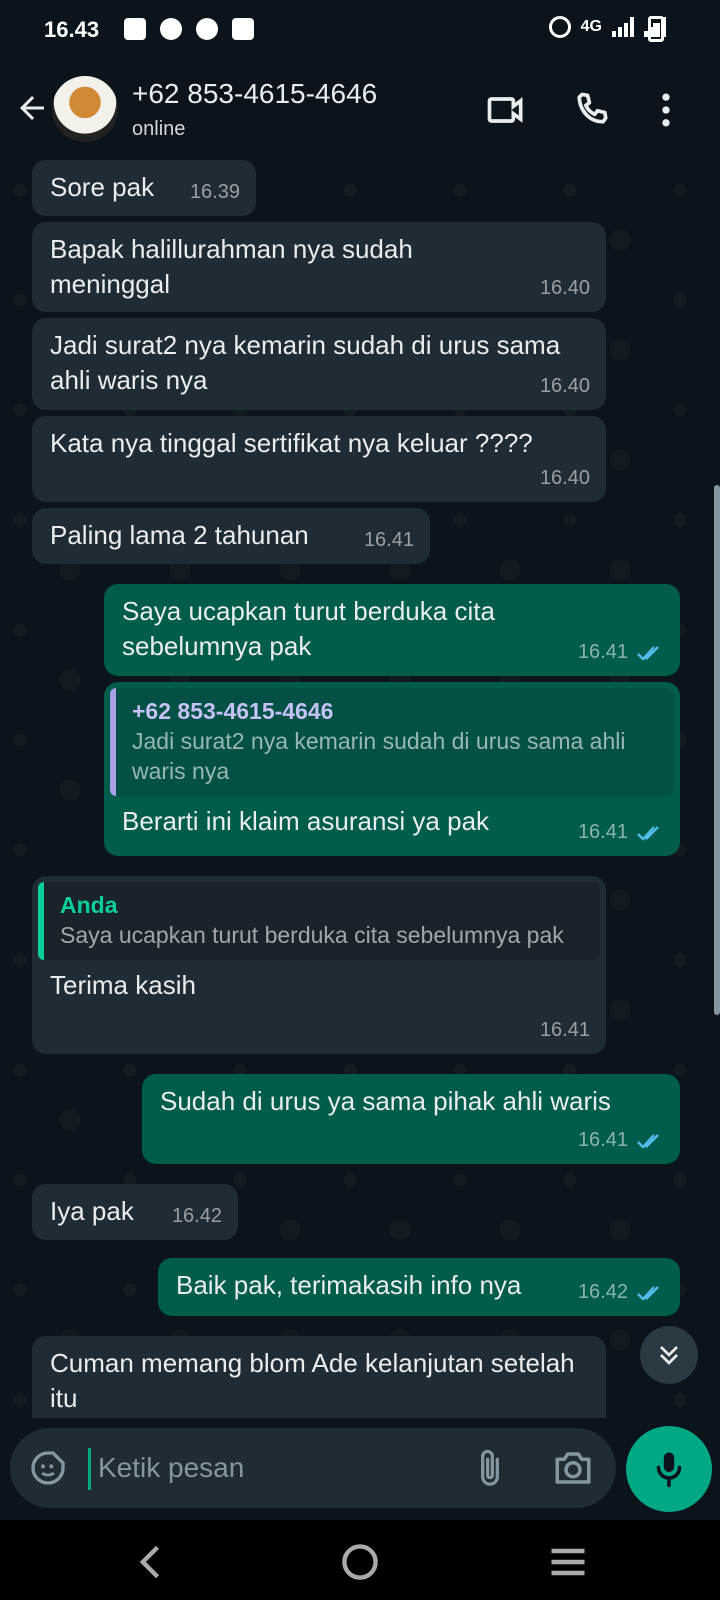  I want to click on signal-icon, so click(623, 27).